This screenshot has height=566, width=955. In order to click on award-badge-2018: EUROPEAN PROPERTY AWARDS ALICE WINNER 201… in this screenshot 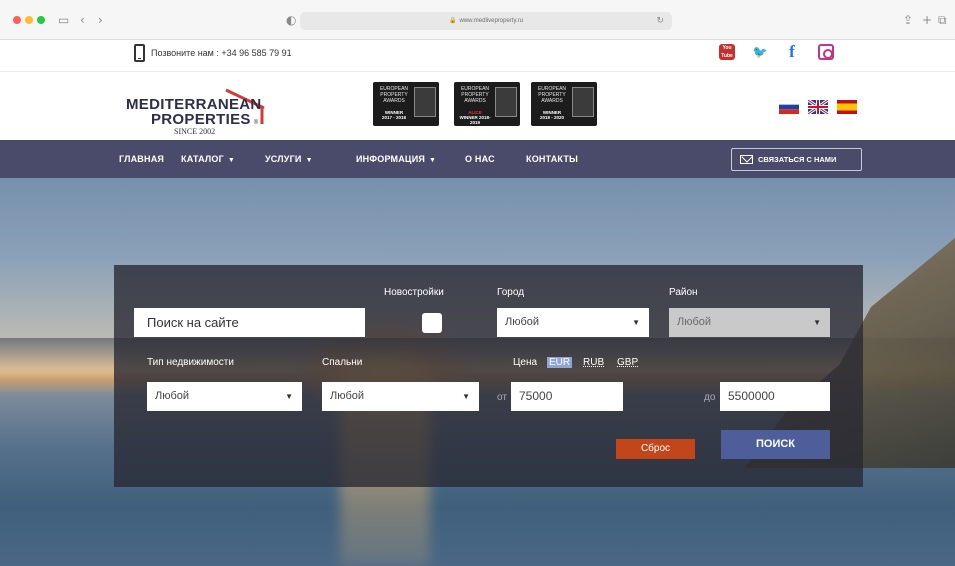, I will do `click(487, 104)`.